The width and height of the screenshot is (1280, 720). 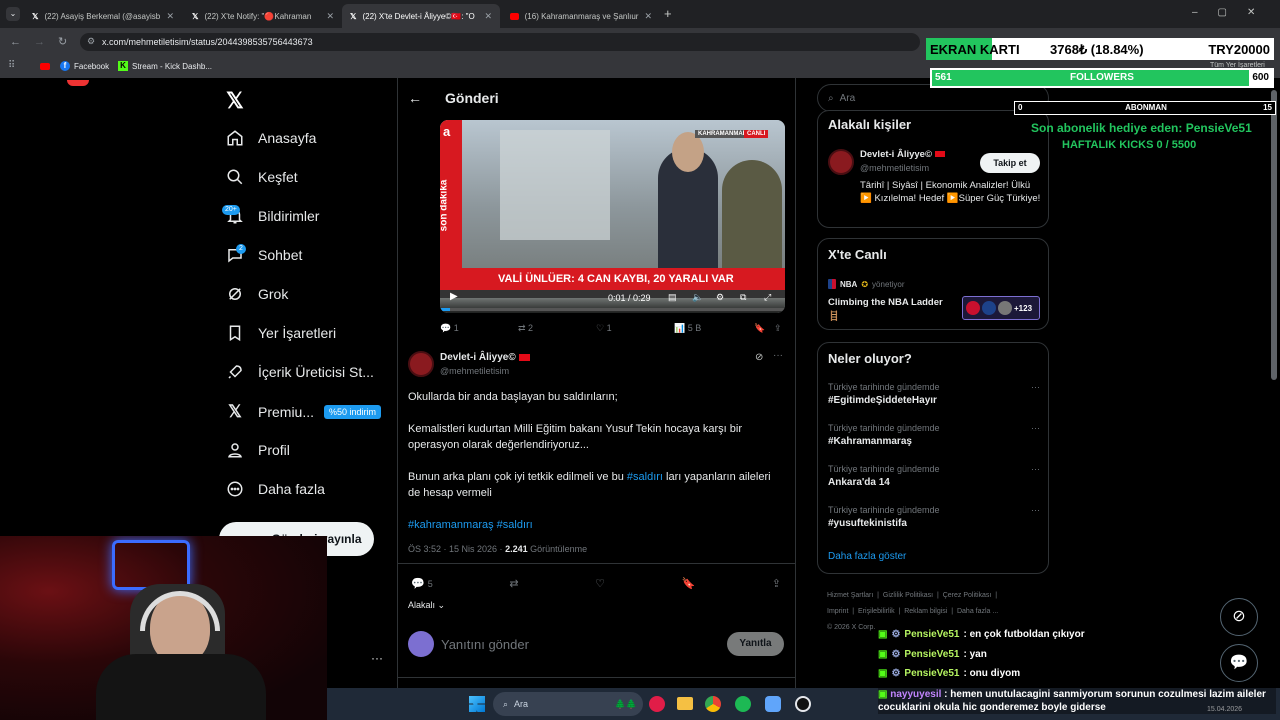 What do you see at coordinates (595, 525) in the screenshot?
I see `hashtag-links: #kahramanmaraş #saldırı` at bounding box center [595, 525].